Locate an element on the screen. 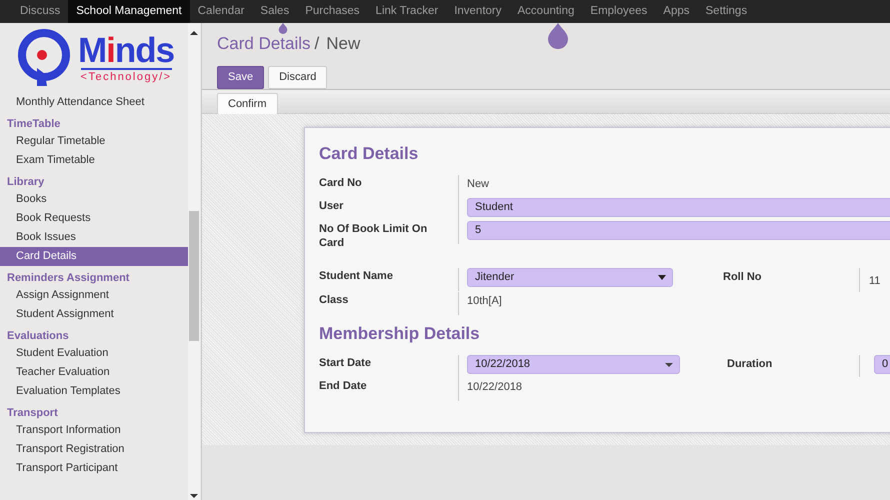 This screenshot has height=500, width=890. top-menu-item: Calendar is located at coordinates (221, 11).